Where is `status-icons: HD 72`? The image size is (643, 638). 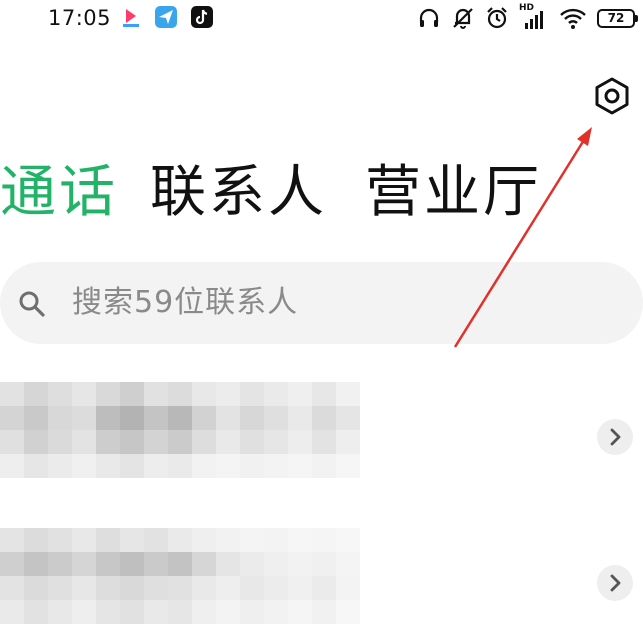 status-icons: HD 72 is located at coordinates (527, 17).